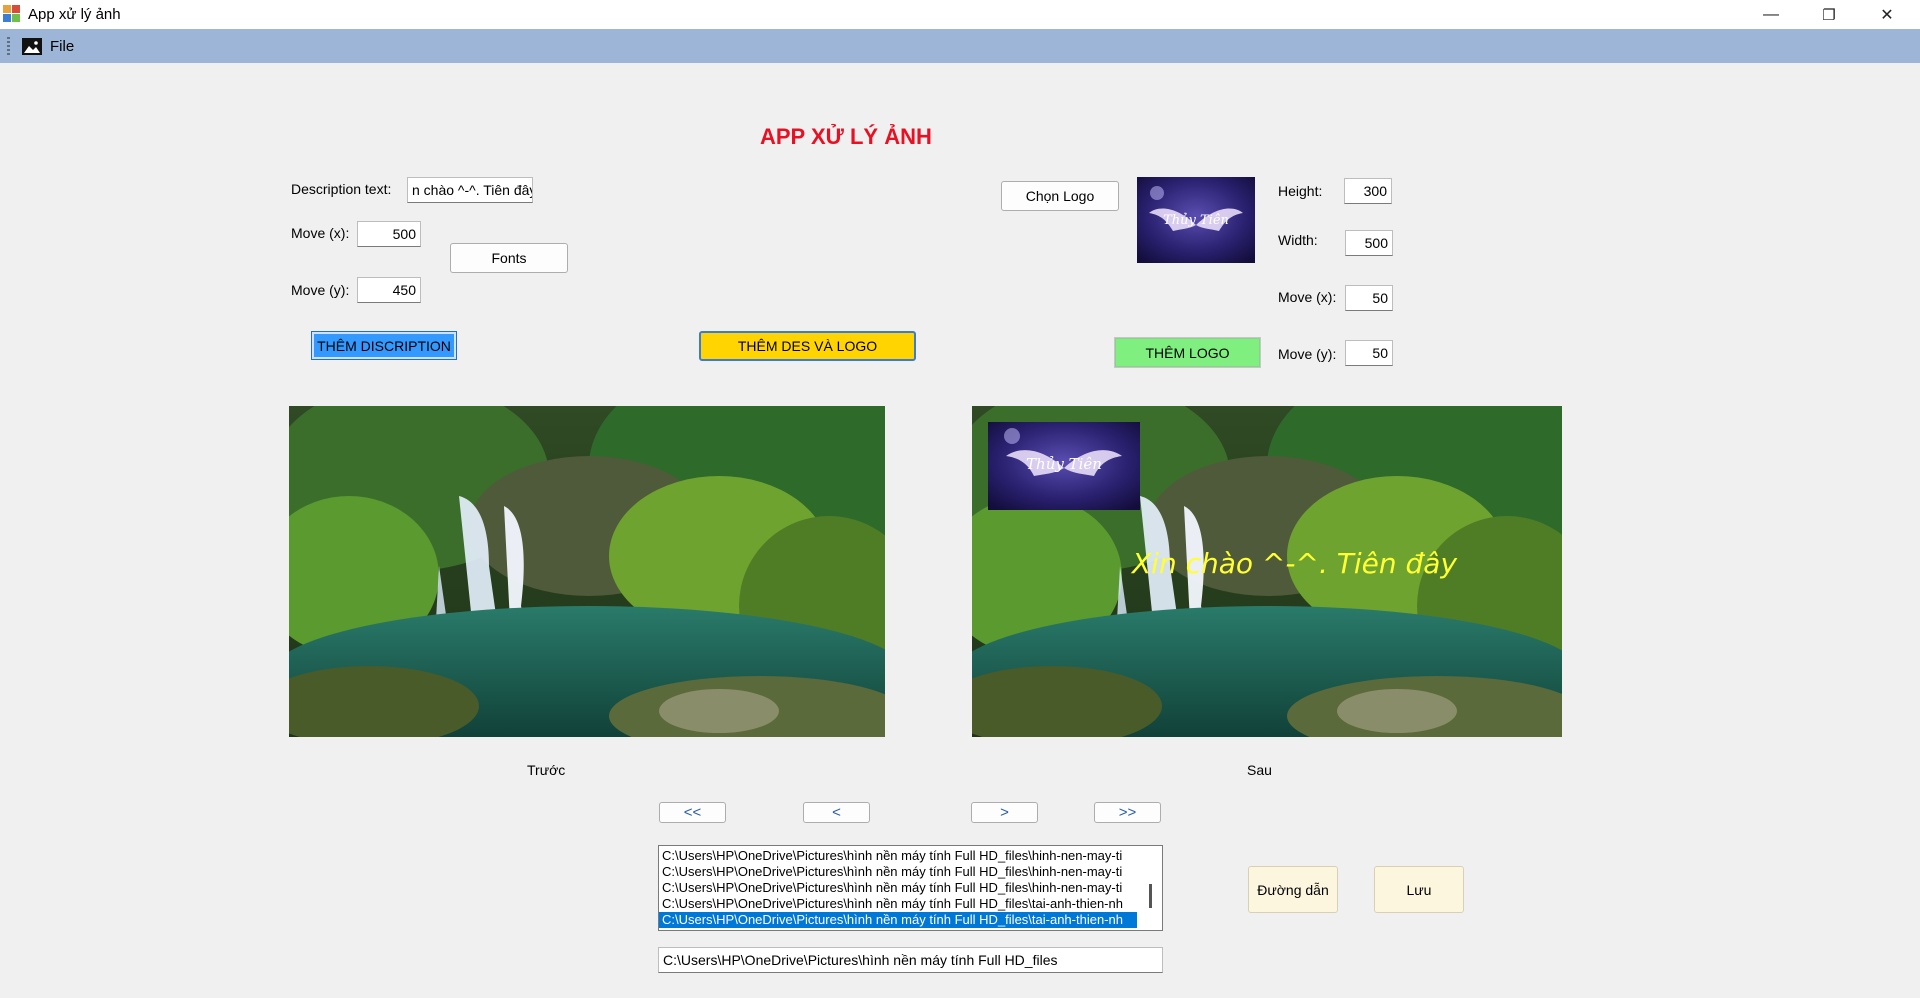  I want to click on logo-move-y-input: 50, so click(1369, 353).